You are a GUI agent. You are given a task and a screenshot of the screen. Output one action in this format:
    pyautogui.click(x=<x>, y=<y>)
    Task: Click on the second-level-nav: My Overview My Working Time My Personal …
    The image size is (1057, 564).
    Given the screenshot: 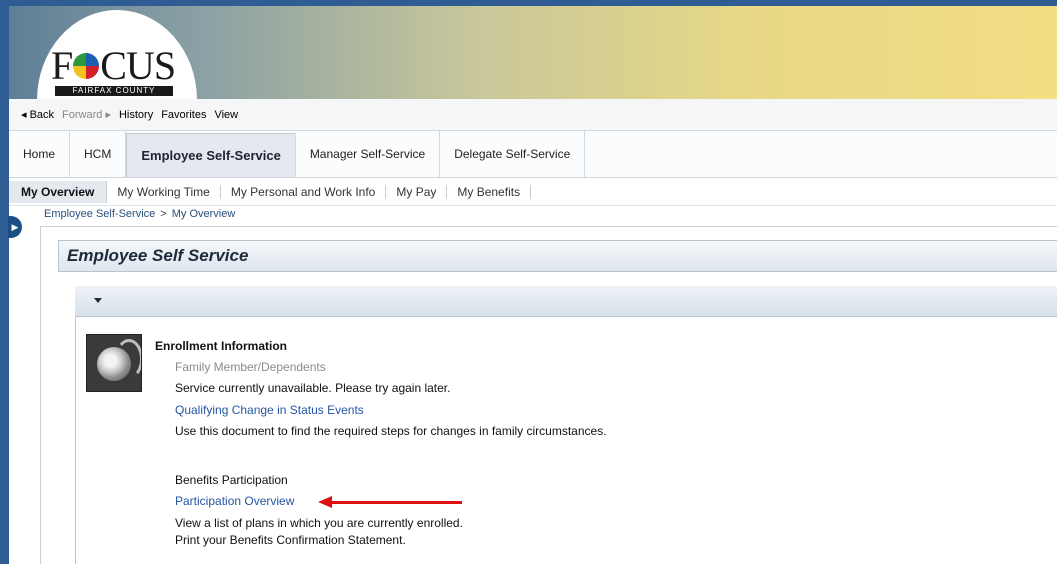 What is the action you would take?
    pyautogui.click(x=533, y=192)
    